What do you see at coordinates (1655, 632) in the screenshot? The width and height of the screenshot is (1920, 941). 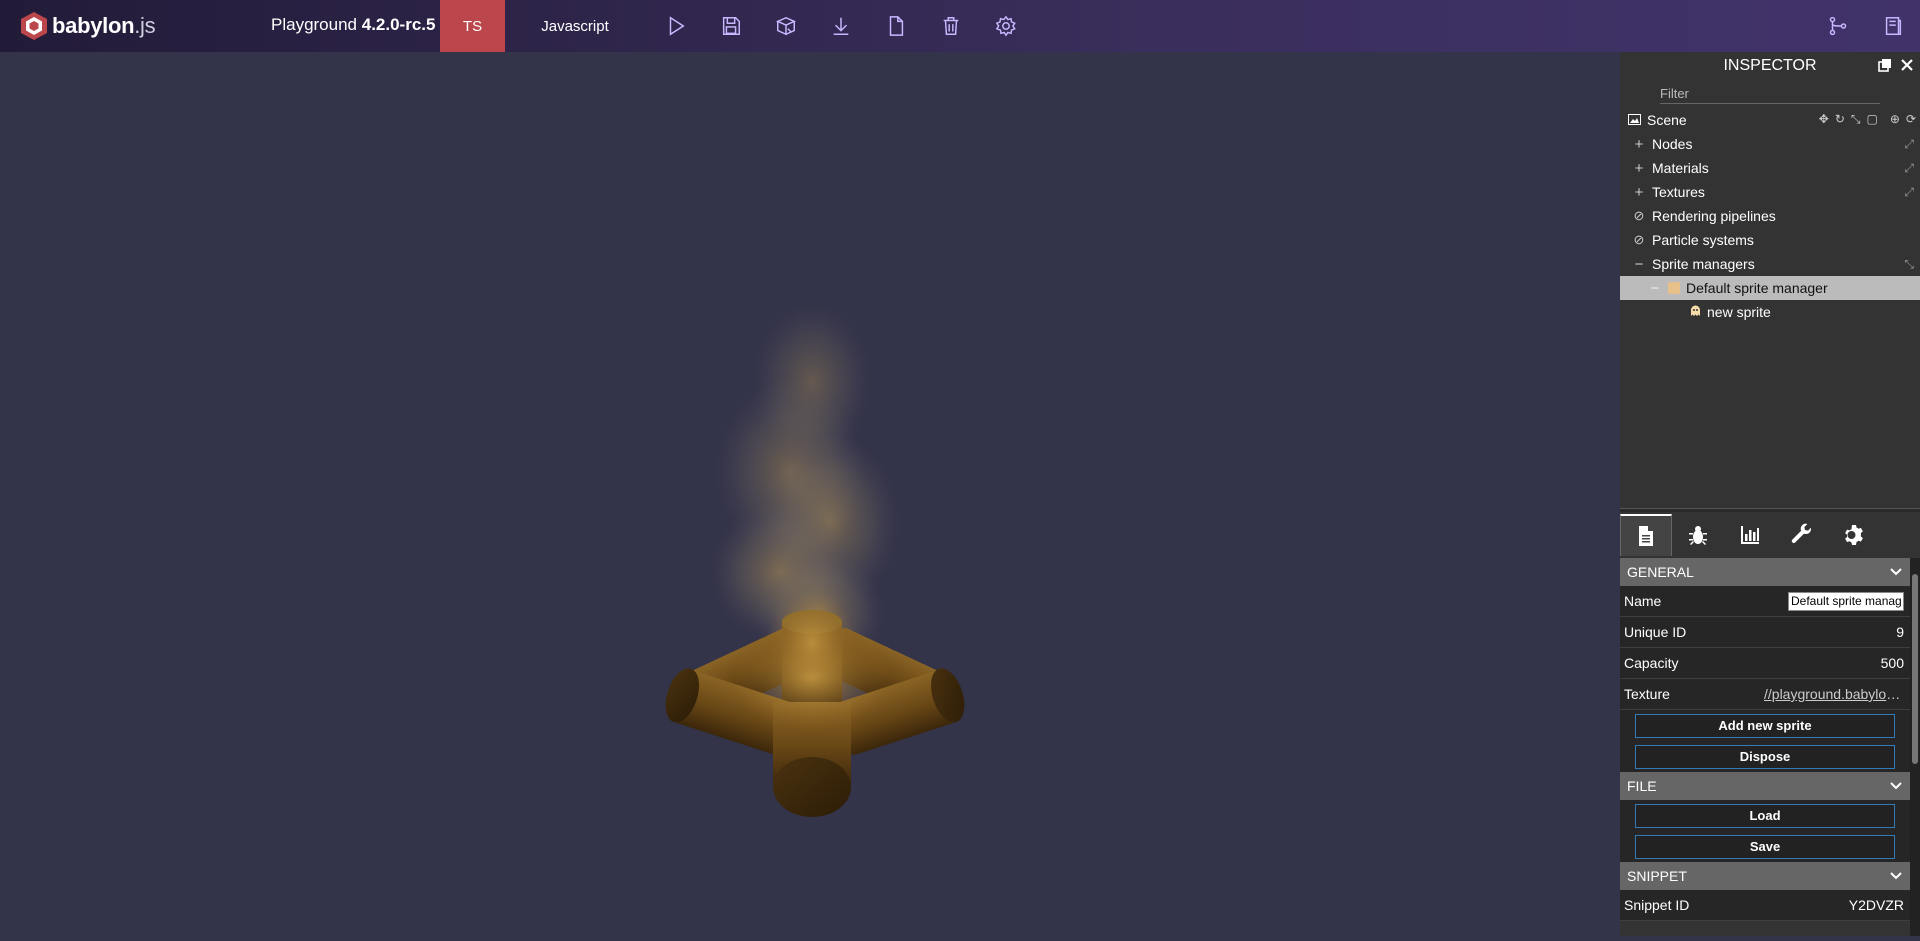 I see `unique-id-label: Unique ID` at bounding box center [1655, 632].